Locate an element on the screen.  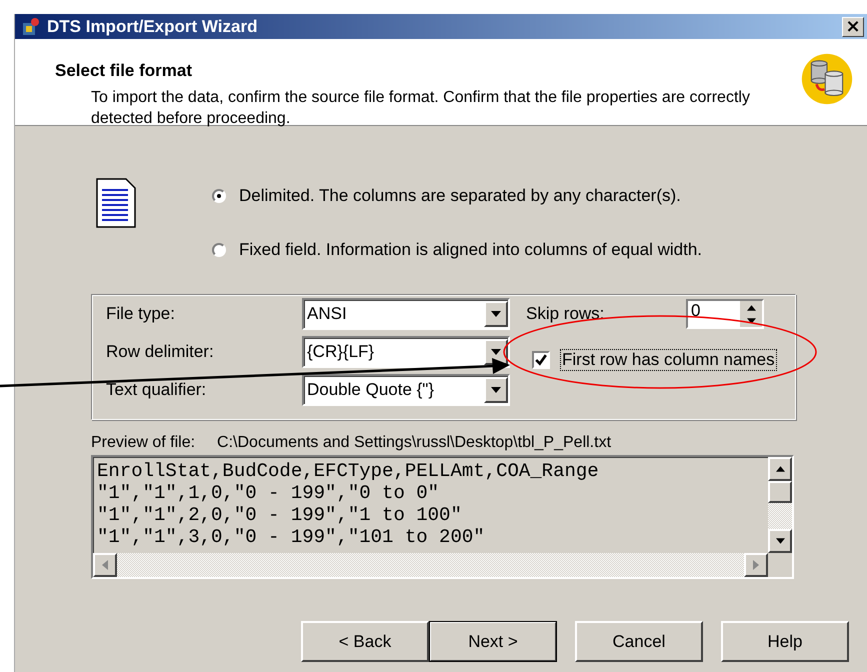
dropdown-field: Double Quote {"} is located at coordinates (406, 390).